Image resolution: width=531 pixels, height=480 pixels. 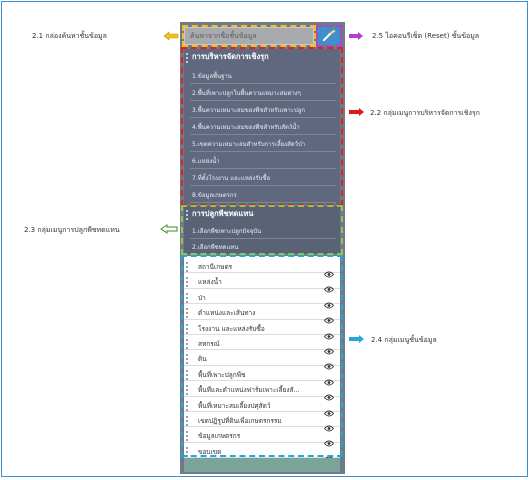 What do you see at coordinates (262, 230) in the screenshot?
I see `highlight-planting` at bounding box center [262, 230].